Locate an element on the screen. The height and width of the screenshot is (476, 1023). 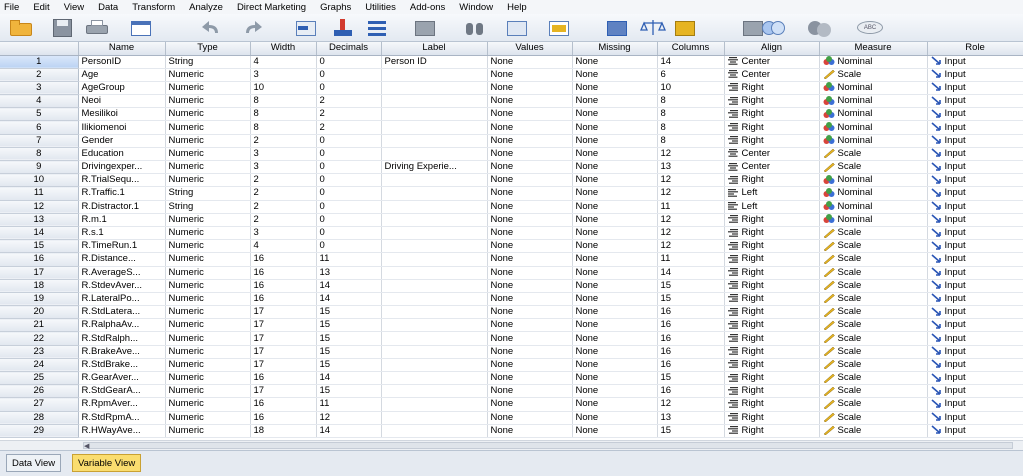
menu-graphs: Graphs is located at coordinates (335, 7).